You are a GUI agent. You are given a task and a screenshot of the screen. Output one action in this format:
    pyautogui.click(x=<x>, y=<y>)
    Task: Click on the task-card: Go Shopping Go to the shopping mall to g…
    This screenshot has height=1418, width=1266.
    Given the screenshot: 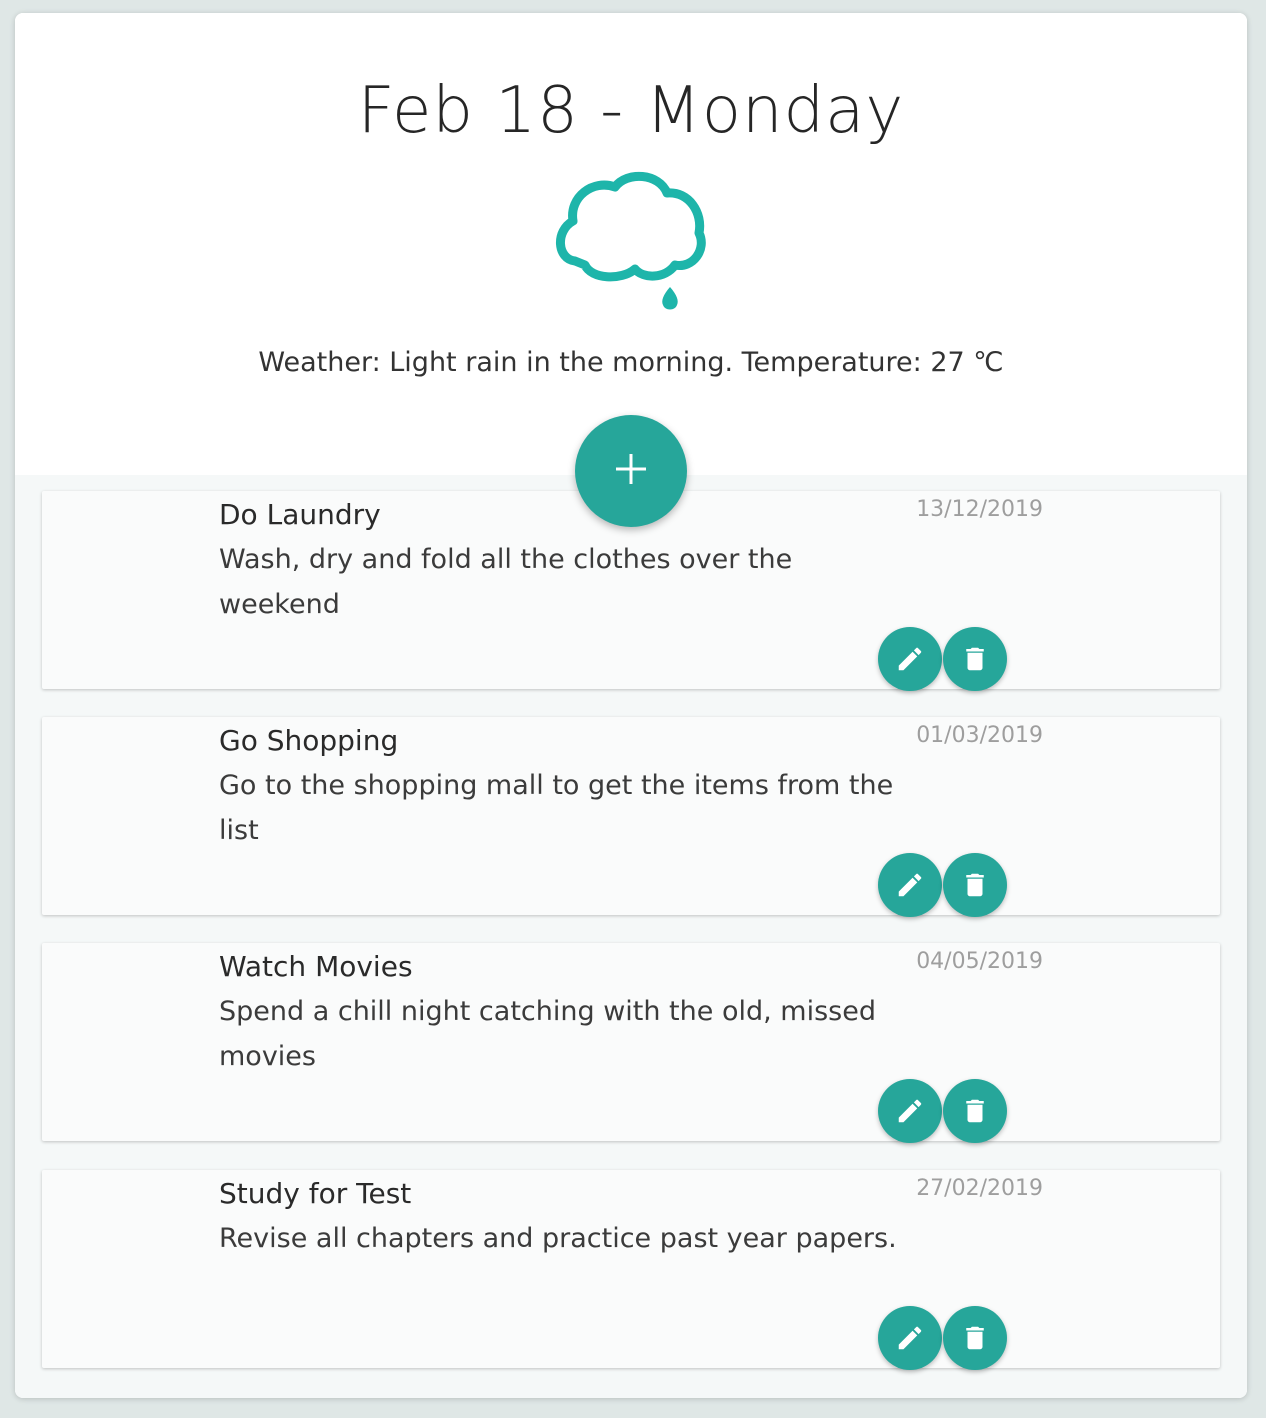 What is the action you would take?
    pyautogui.click(x=631, y=817)
    